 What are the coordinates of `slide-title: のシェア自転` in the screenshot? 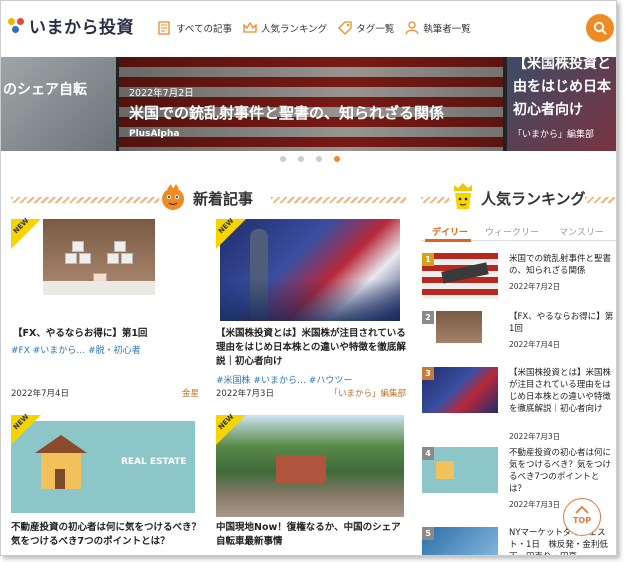 It's located at (45, 90).